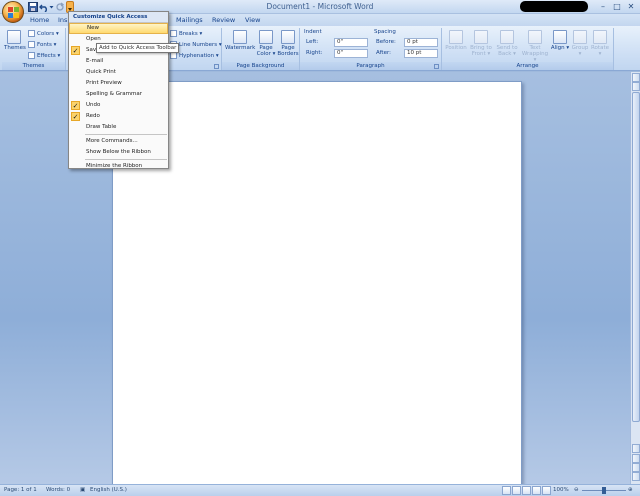  What do you see at coordinates (421, 42) in the screenshot?
I see `spacing-before-input: 0 pt` at bounding box center [421, 42].